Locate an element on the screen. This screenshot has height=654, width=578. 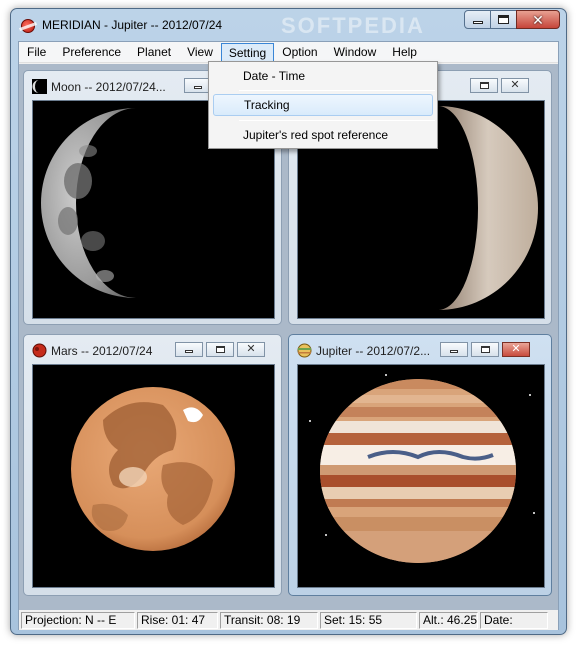
mars-maximize-button is located at coordinates (220, 349).